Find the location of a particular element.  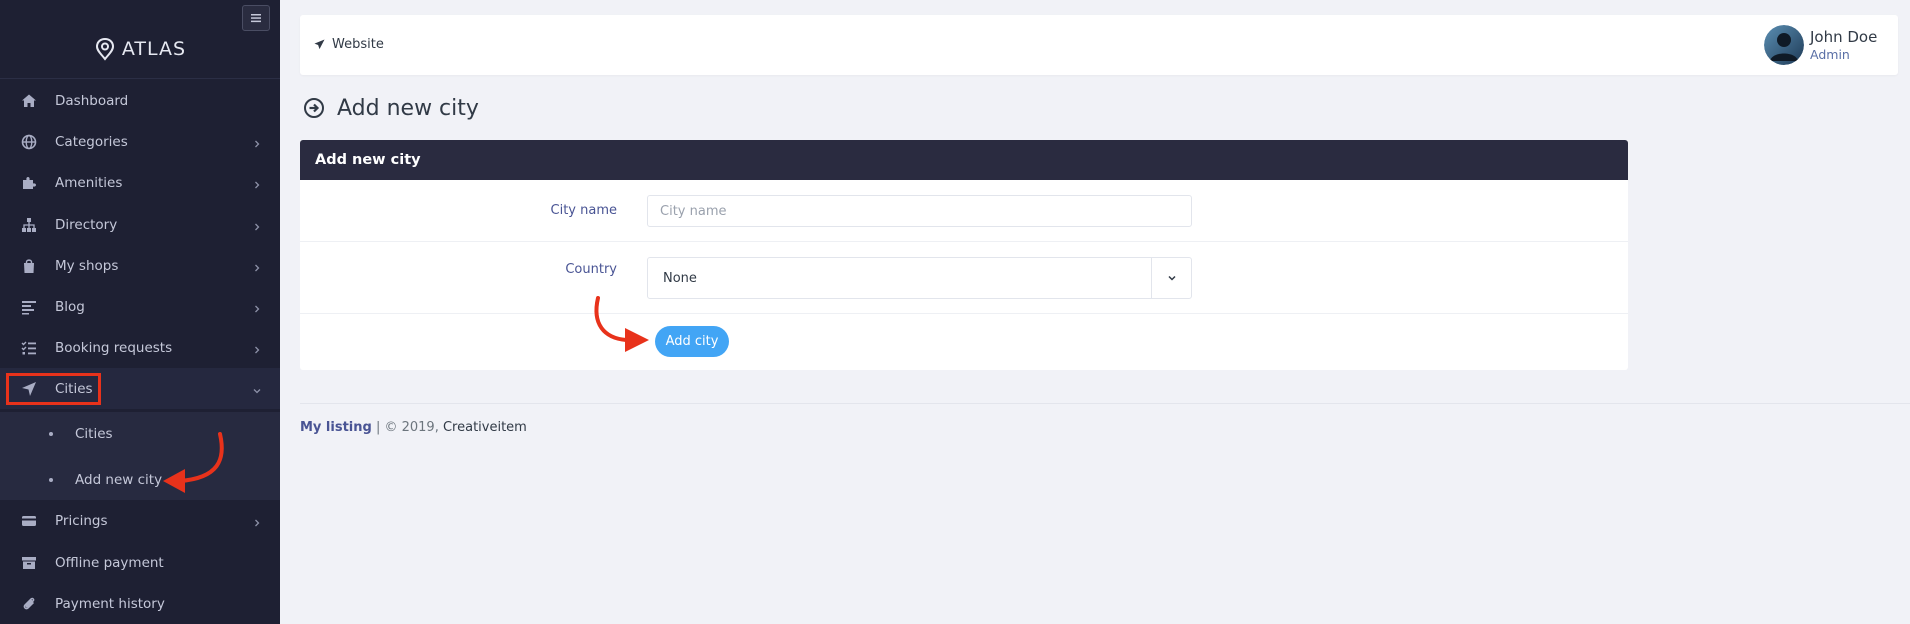

sidebar-item-blog: Blog is located at coordinates (140, 306).